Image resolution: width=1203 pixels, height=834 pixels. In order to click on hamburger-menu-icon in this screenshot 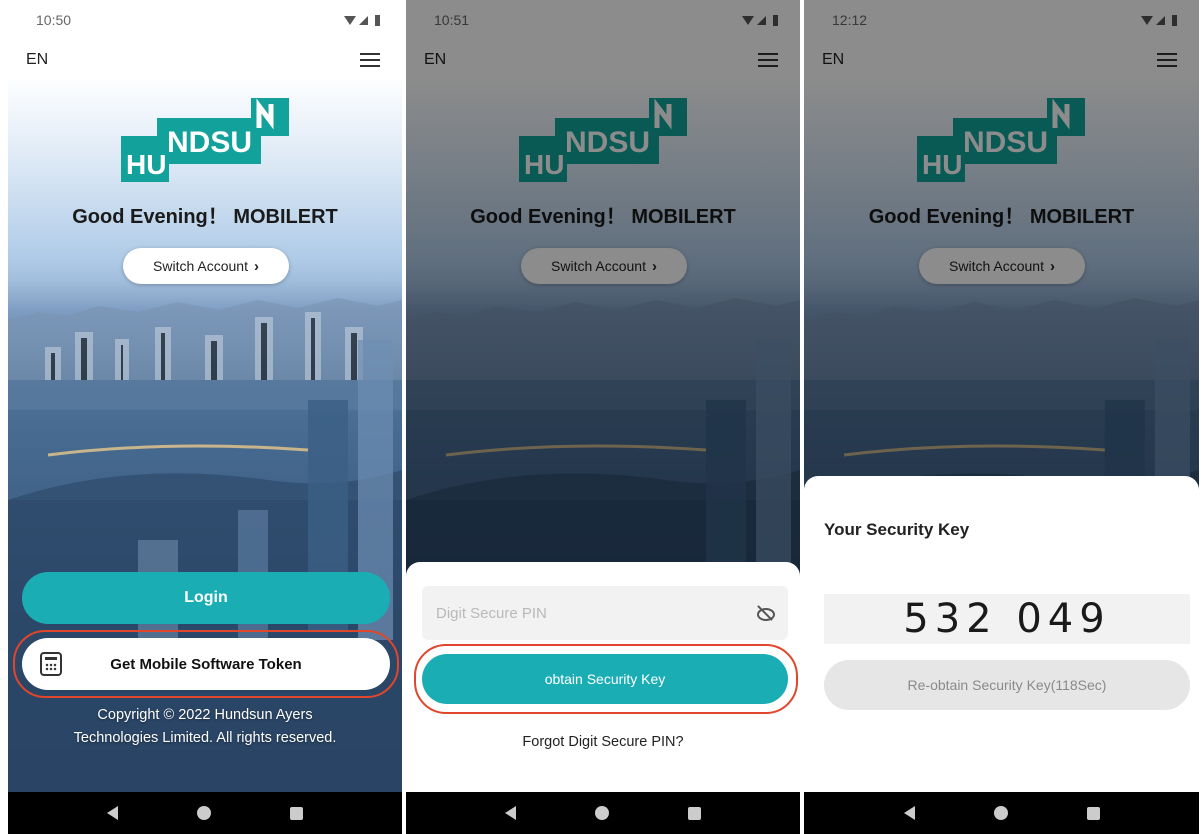, I will do `click(370, 60)`.